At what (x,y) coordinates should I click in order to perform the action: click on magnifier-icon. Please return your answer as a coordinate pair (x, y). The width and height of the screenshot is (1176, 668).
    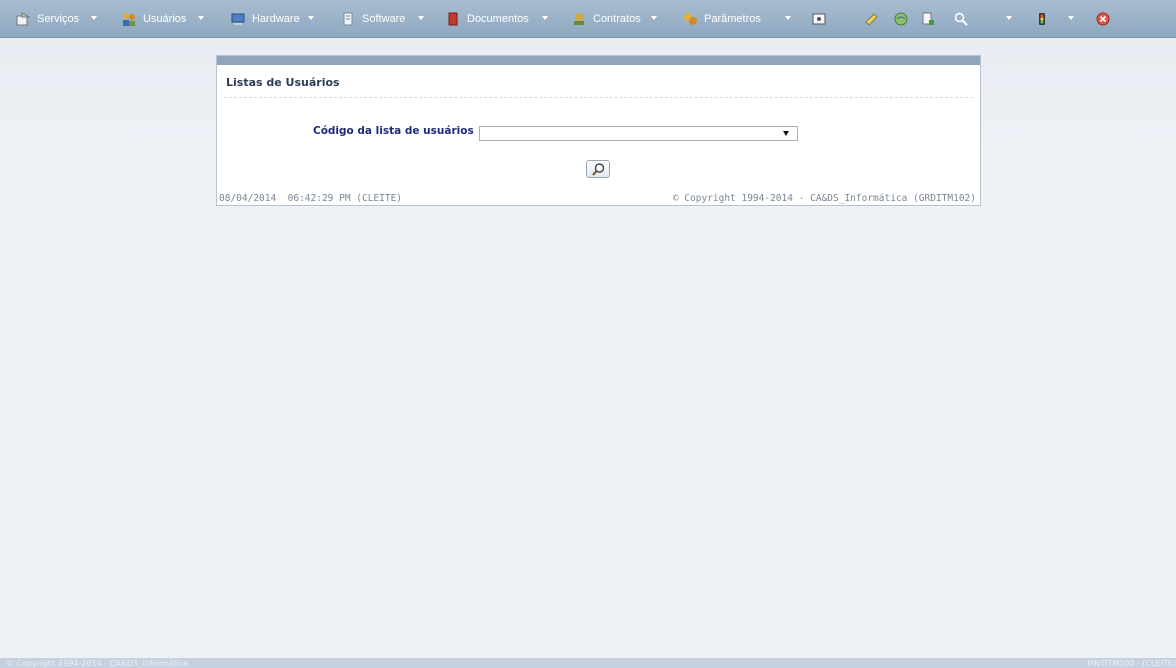
    Looking at the image, I should click on (598, 169).